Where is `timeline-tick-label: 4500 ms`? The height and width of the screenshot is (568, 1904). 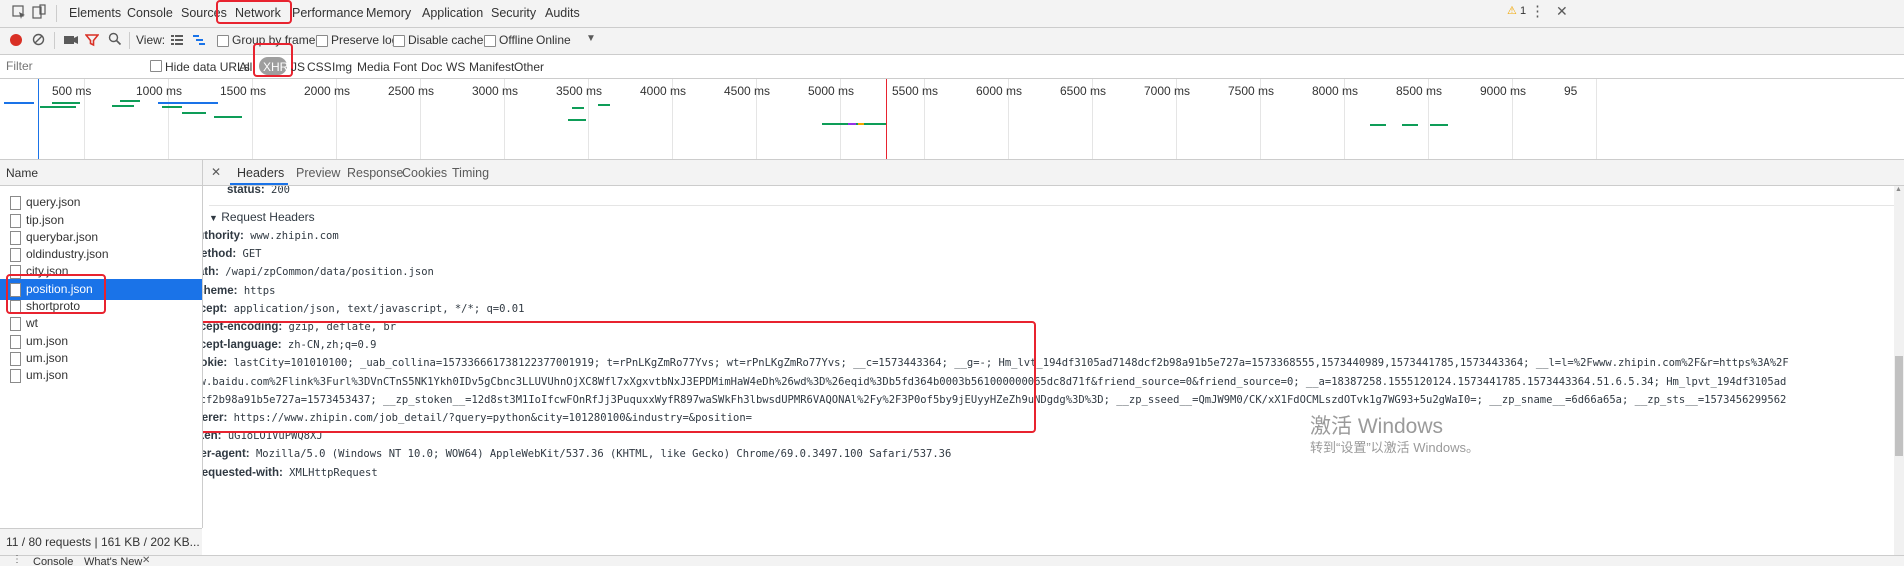
timeline-tick-label: 4500 ms is located at coordinates (747, 91).